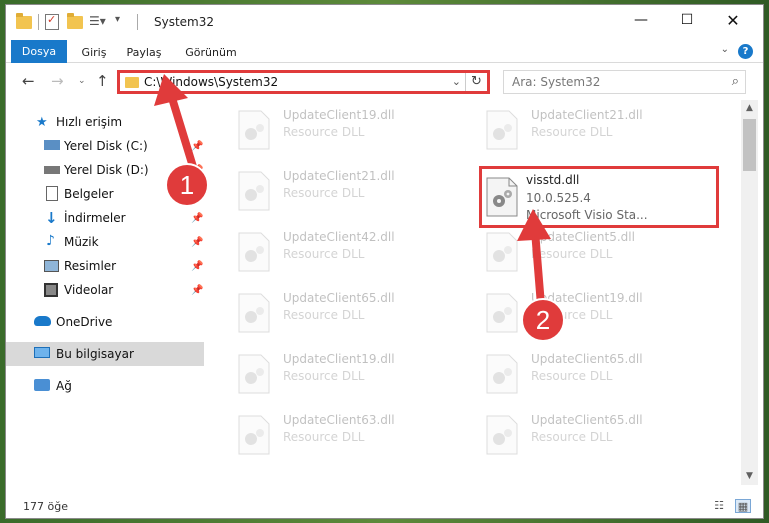 This screenshot has width=769, height=523. Describe the element at coordinates (51, 266) in the screenshot. I see `pictures-icon` at that location.